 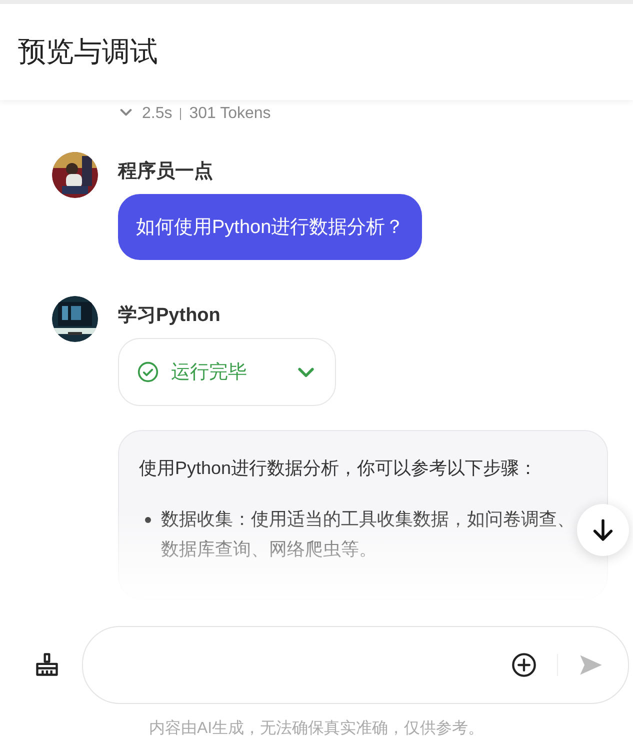 What do you see at coordinates (316, 728) in the screenshot?
I see `disclaimer-text: 内容由AI生成，无法确保真实准确，仅供参考。` at bounding box center [316, 728].